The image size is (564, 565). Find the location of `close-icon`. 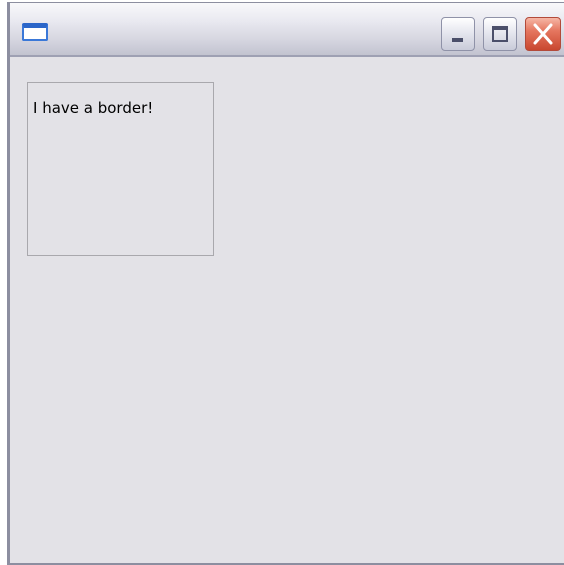

close-icon is located at coordinates (543, 34).